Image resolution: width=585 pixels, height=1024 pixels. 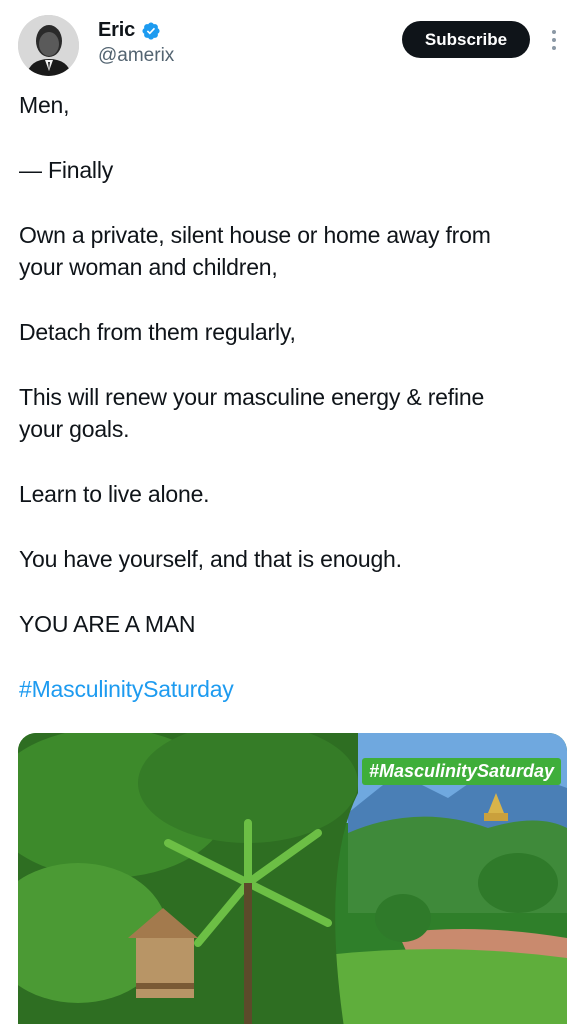 What do you see at coordinates (461, 771) in the screenshot?
I see `media-hashtag-overlay: #MasculinitySaturday` at bounding box center [461, 771].